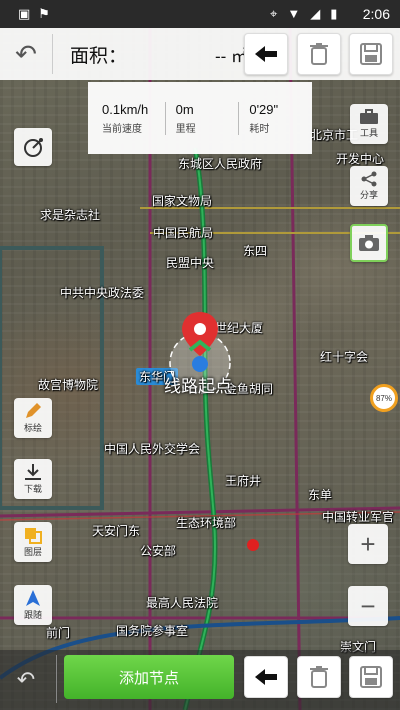 This screenshot has width=400, height=710. What do you see at coordinates (198, 386) in the screenshot?
I see `route-start-label: 线路起点` at bounding box center [198, 386].